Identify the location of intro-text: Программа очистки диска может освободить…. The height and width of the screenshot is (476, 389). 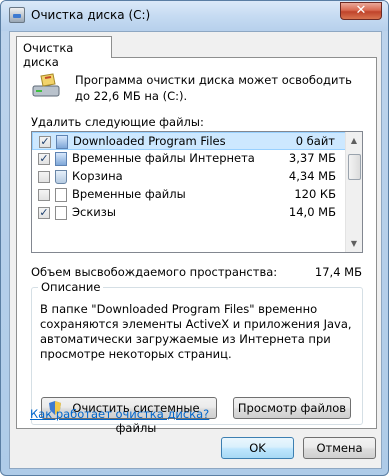
(213, 88).